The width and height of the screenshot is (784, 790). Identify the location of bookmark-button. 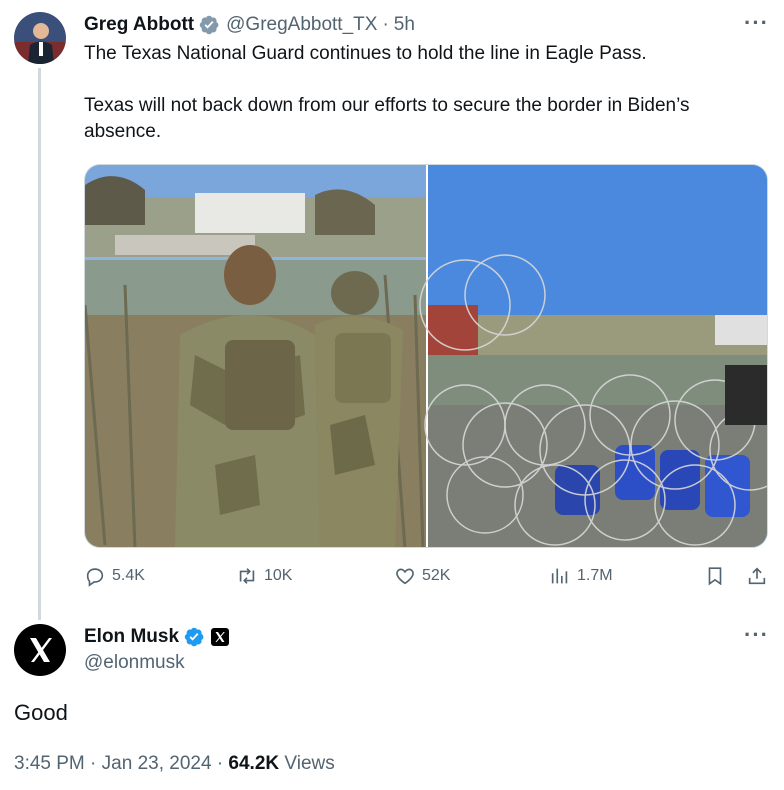
(718, 576).